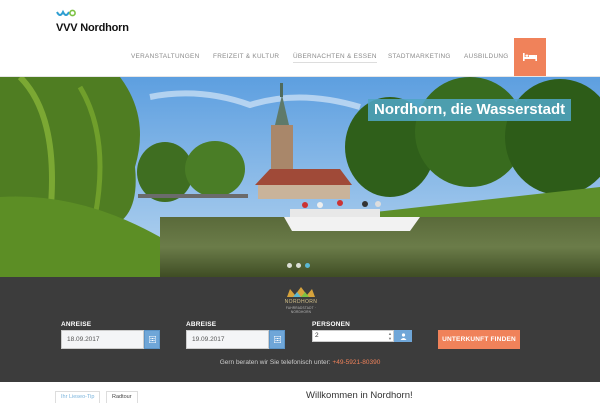  I want to click on arrival-date-field: 18.09.2017, so click(102, 339).